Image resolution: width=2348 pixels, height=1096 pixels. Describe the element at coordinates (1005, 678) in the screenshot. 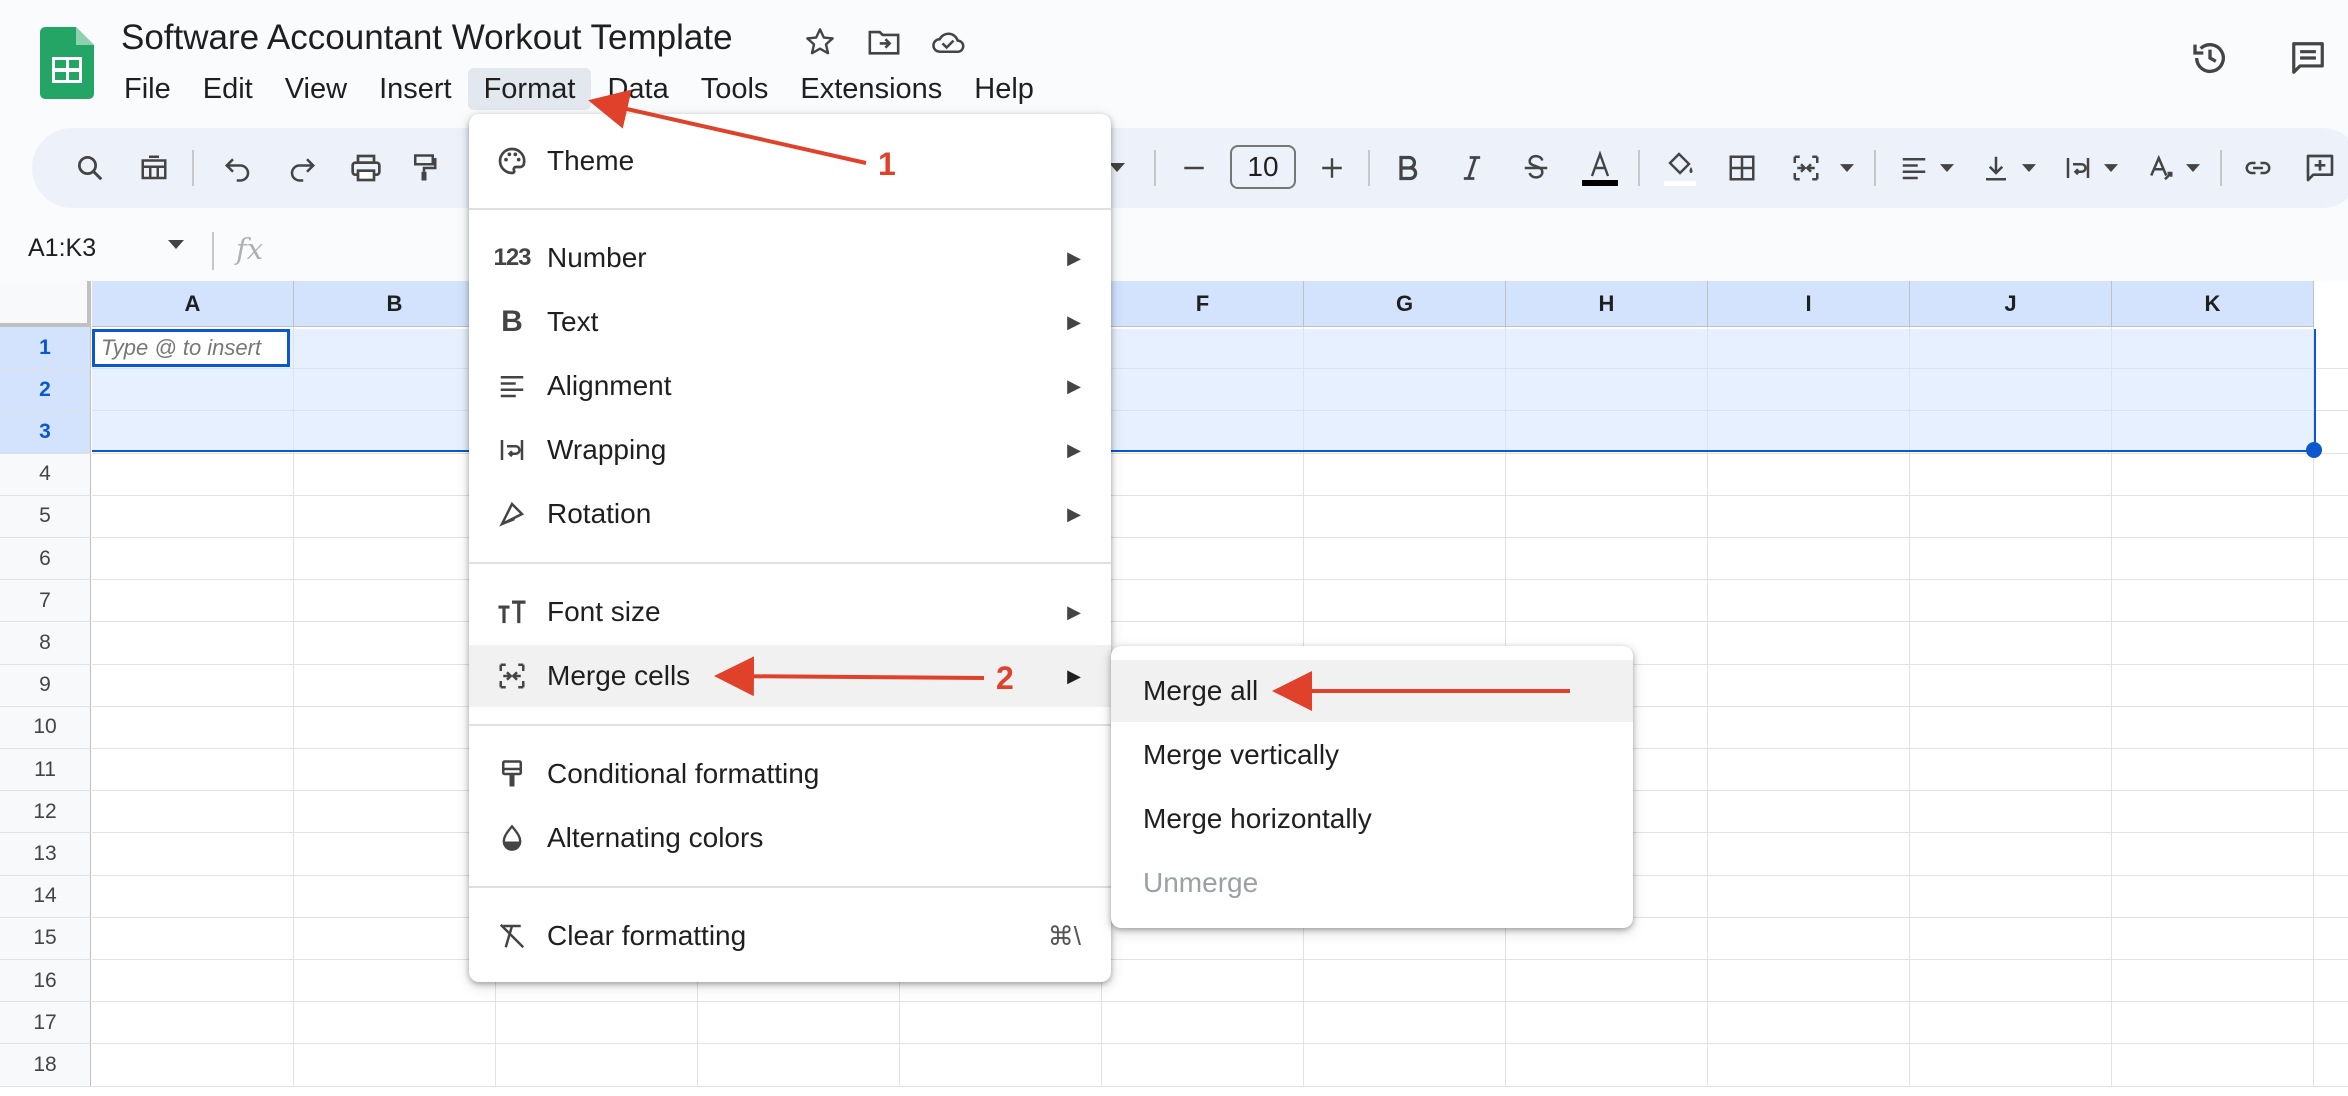

I see `annotation-step-2: 2` at that location.